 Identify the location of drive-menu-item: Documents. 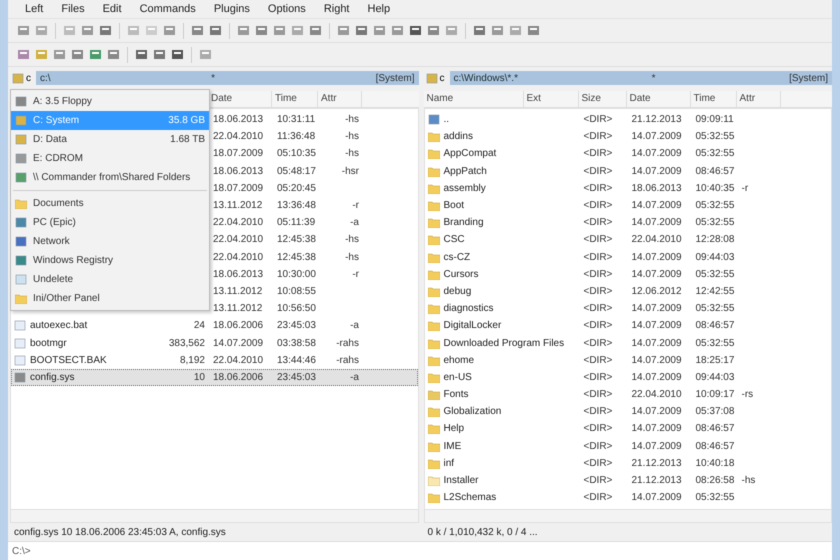
(110, 203).